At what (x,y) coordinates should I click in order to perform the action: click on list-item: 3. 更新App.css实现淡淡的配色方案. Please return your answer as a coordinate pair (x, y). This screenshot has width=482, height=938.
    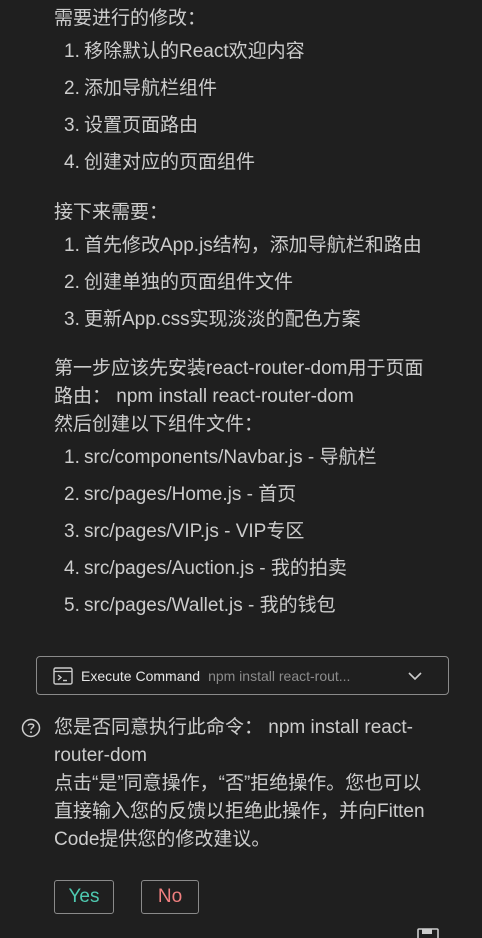
    Looking at the image, I should click on (212, 319).